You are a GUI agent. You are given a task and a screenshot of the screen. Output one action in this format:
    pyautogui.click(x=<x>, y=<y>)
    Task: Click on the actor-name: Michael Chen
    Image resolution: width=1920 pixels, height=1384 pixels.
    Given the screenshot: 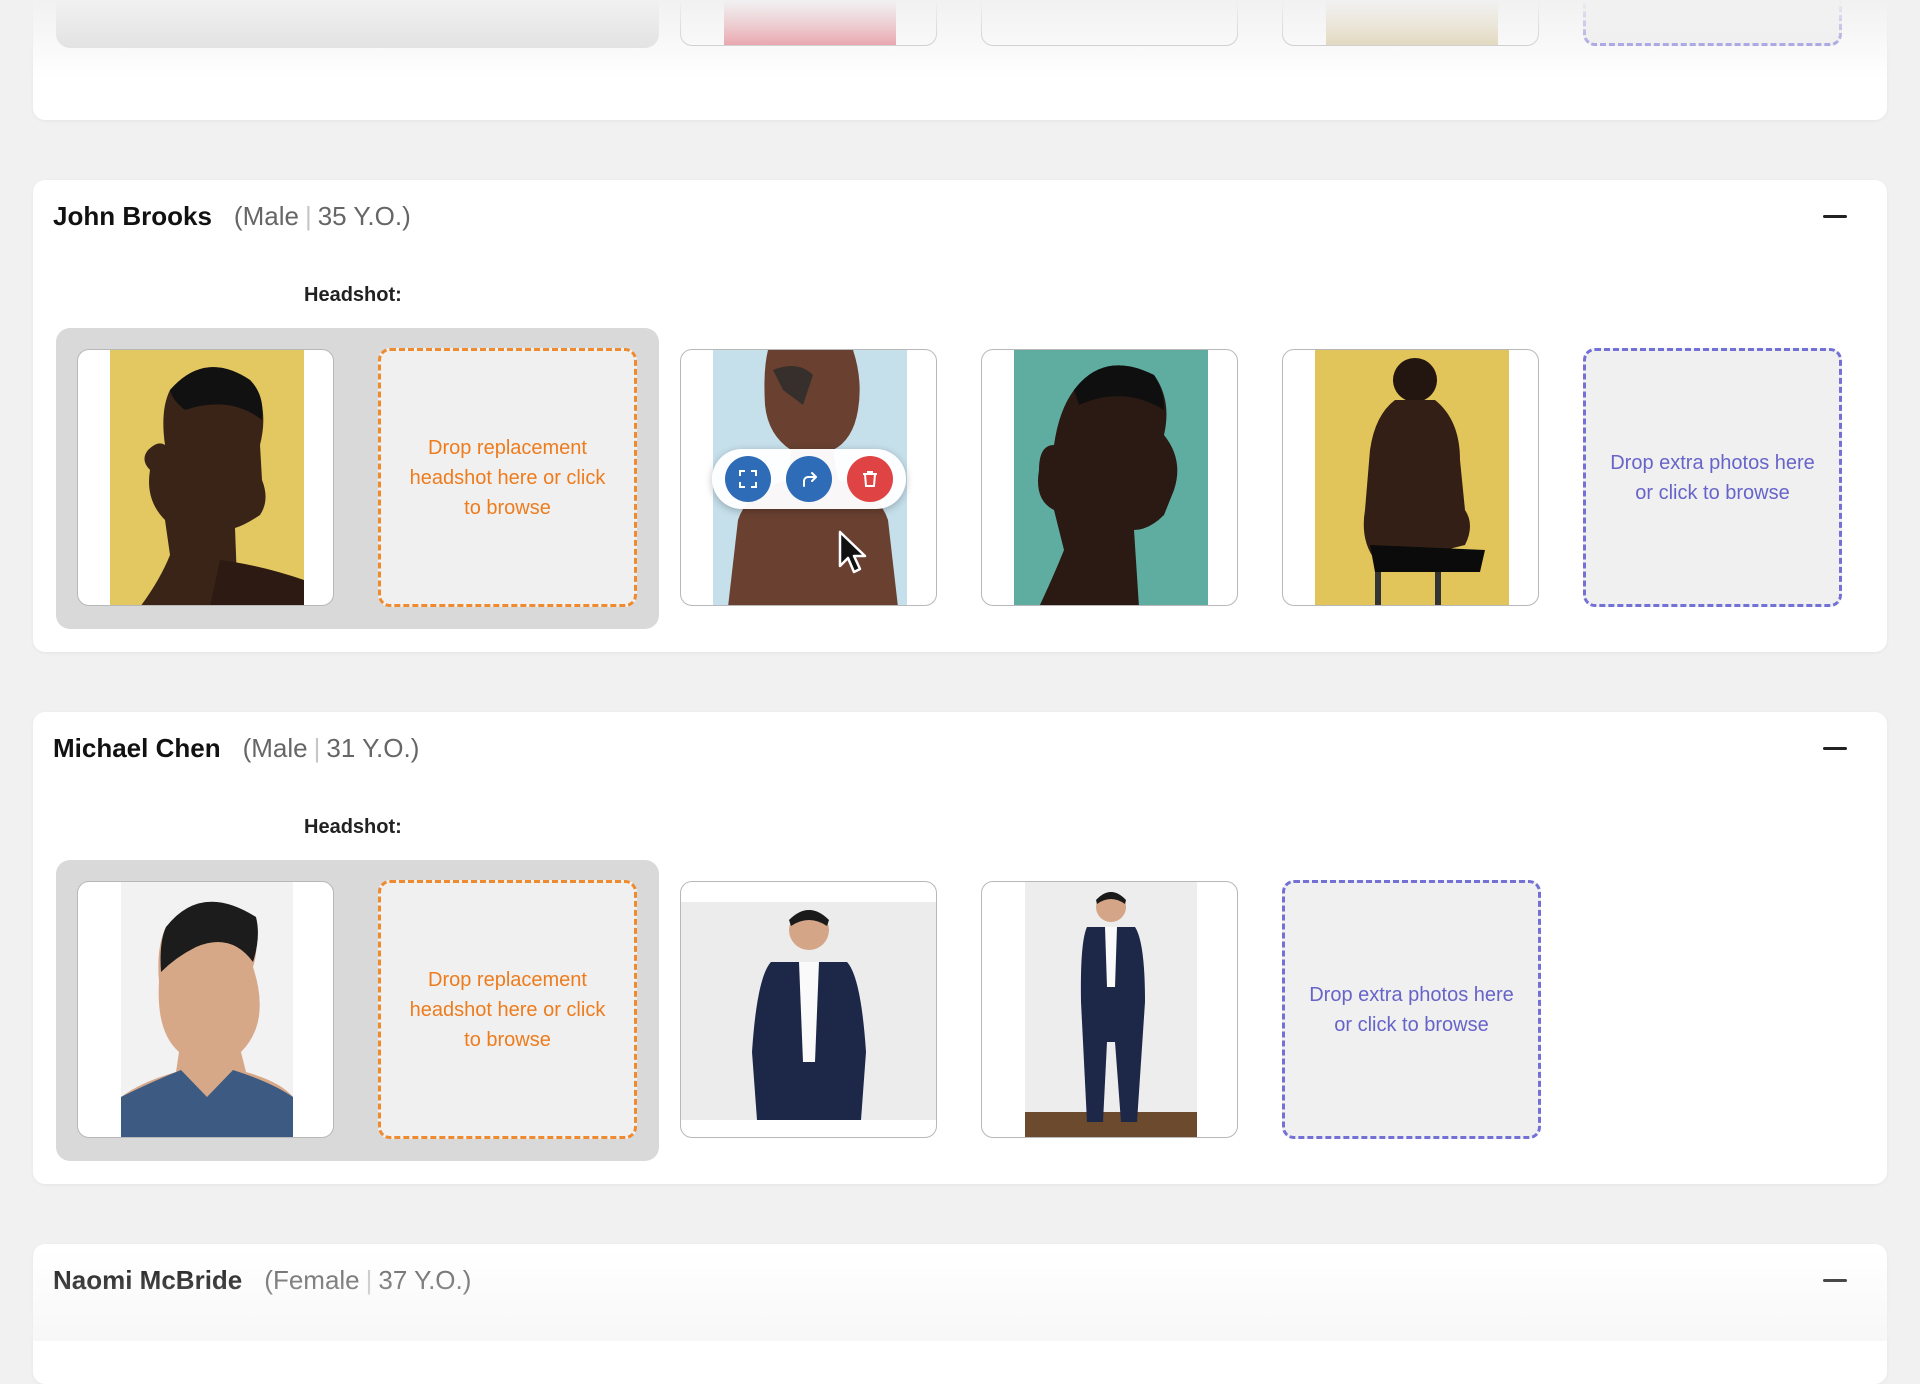 What is the action you would take?
    pyautogui.click(x=137, y=747)
    